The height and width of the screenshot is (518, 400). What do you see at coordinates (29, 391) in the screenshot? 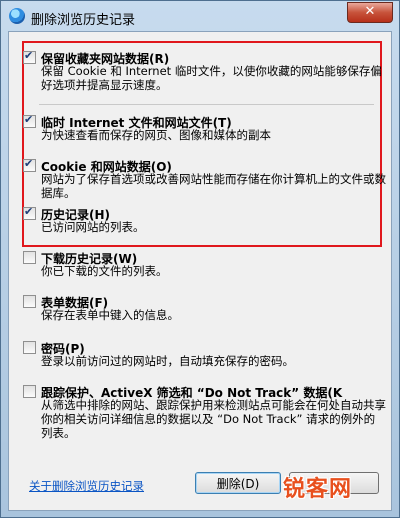
I see `checkbox-tracking-protection` at bounding box center [29, 391].